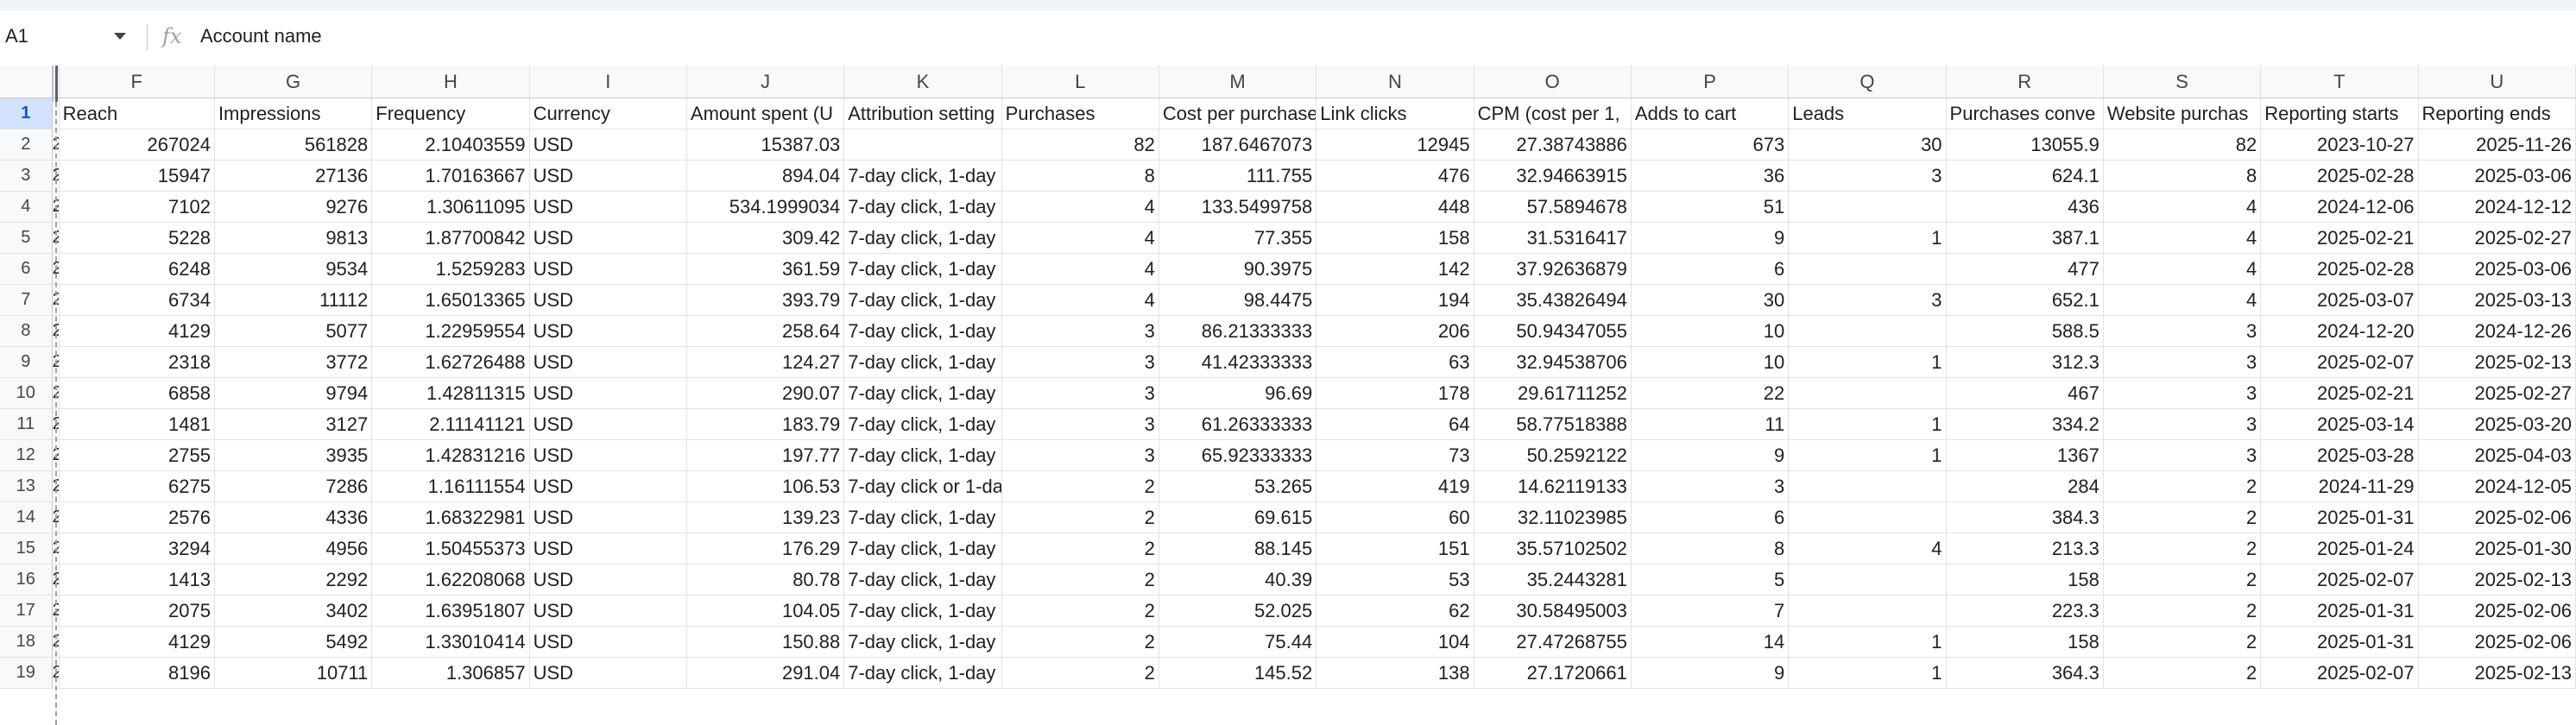 The width and height of the screenshot is (2576, 725). Describe the element at coordinates (2339, 393) in the screenshot. I see `table-cell: 2025-02-21` at that location.